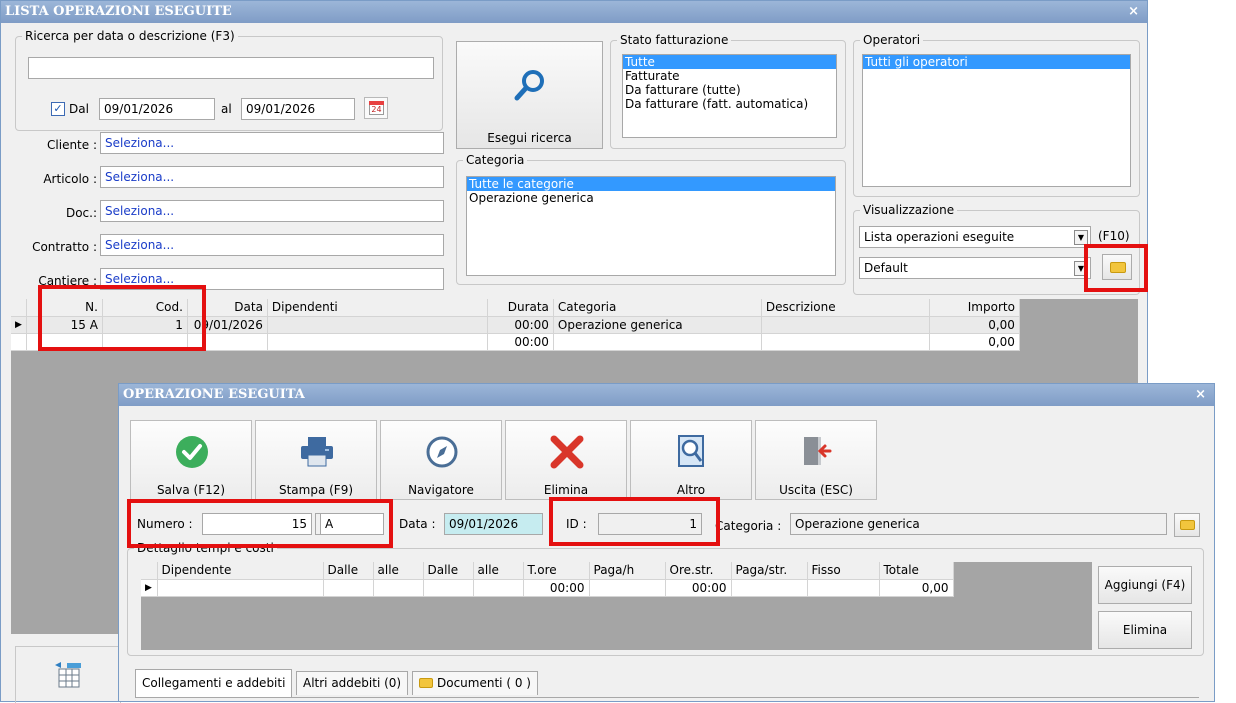  Describe the element at coordinates (996, 62) in the screenshot. I see `operatori-item: Tutti gli operatori` at that location.